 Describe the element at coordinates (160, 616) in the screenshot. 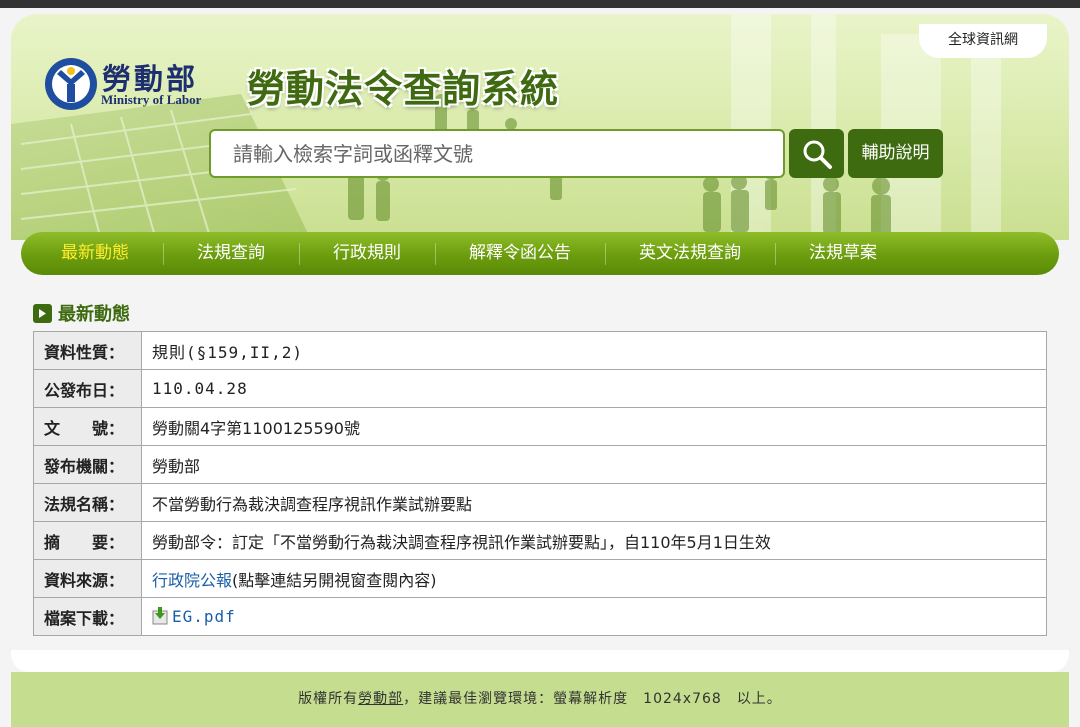

I see `download-file-icon` at that location.